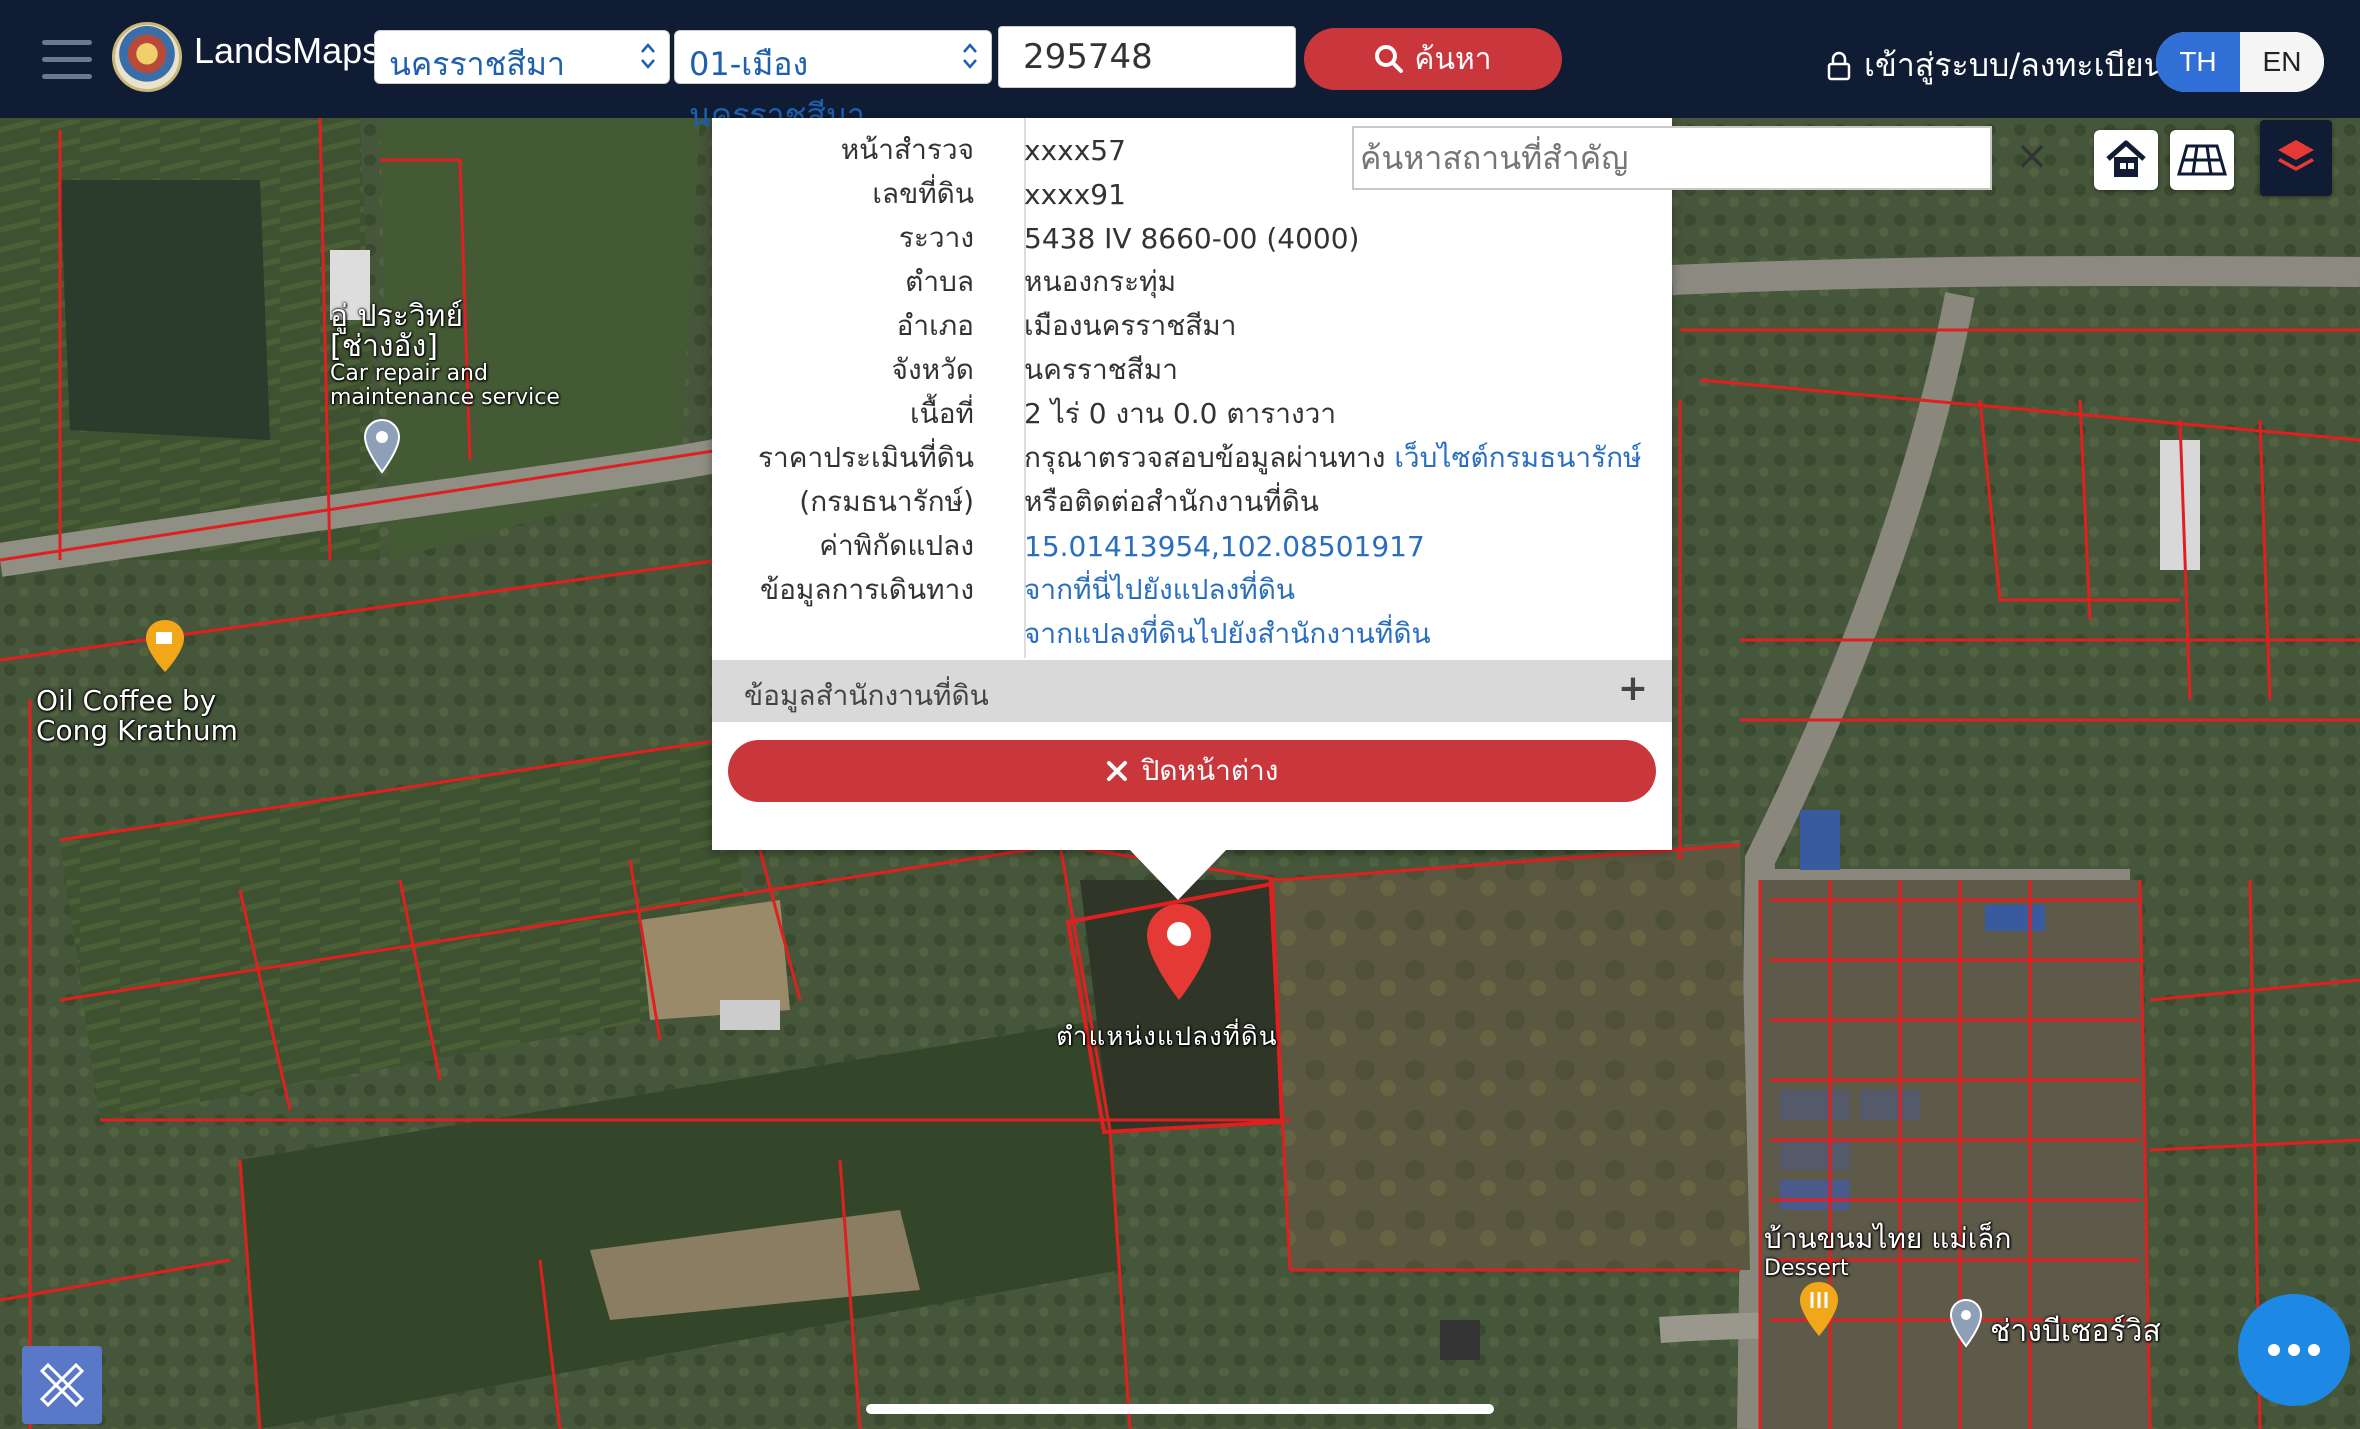 Image resolution: width=2360 pixels, height=1429 pixels. I want to click on search-button-label: ค้นหา, so click(1453, 59).